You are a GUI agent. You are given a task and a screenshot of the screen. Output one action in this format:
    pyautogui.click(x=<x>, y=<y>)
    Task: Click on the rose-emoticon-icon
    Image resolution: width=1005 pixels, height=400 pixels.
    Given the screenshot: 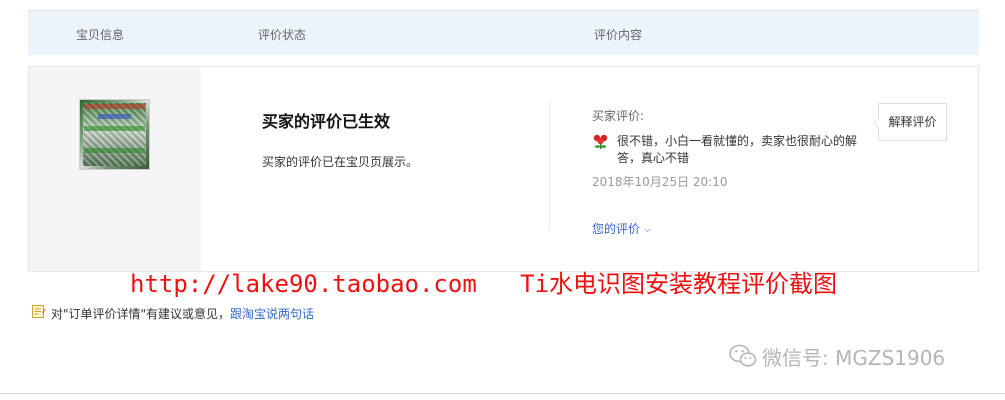 What is the action you would take?
    pyautogui.click(x=600, y=141)
    